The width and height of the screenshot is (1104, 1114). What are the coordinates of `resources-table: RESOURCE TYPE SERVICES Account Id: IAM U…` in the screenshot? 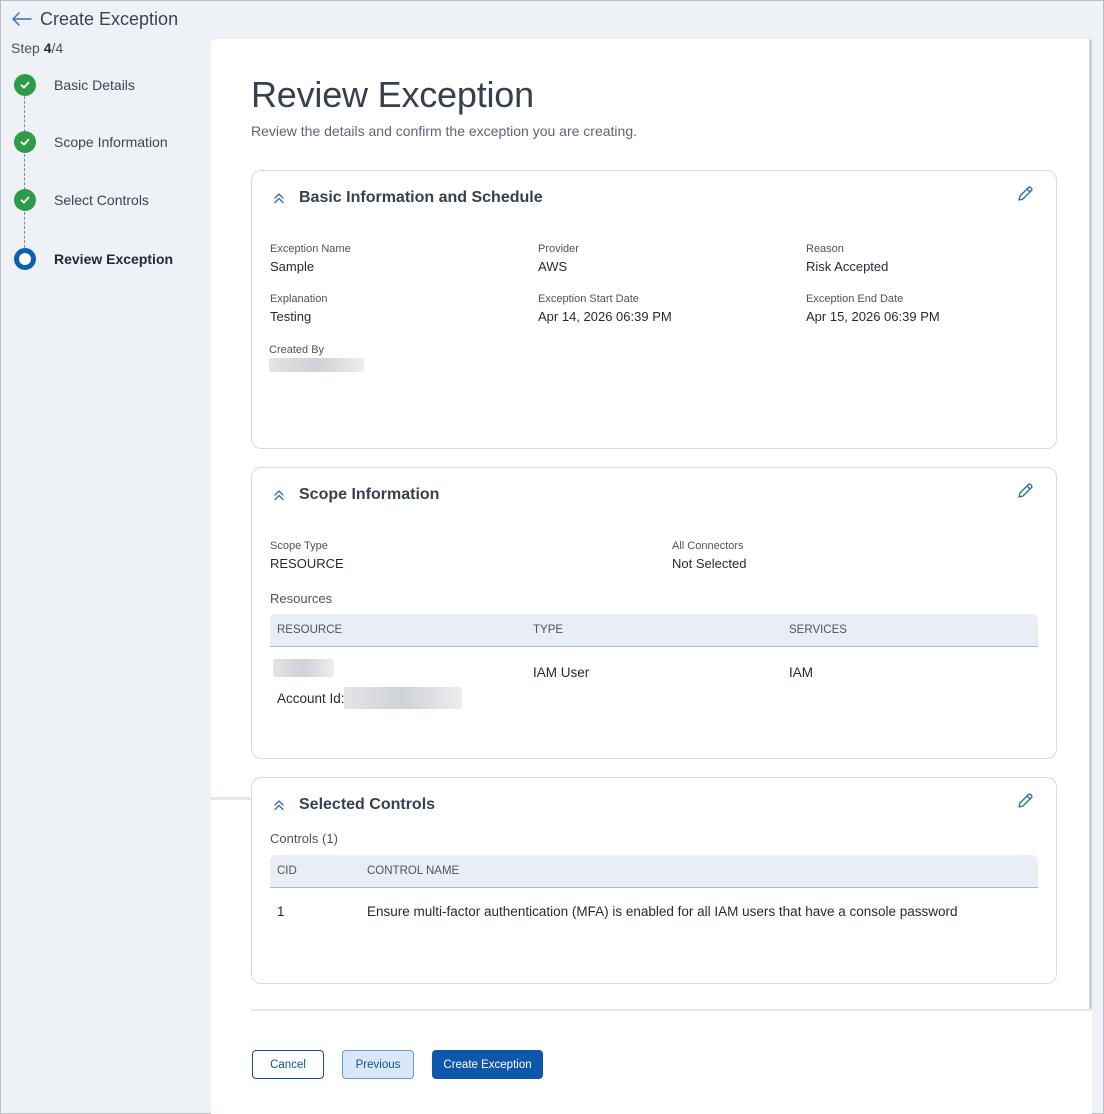 It's located at (654, 665).